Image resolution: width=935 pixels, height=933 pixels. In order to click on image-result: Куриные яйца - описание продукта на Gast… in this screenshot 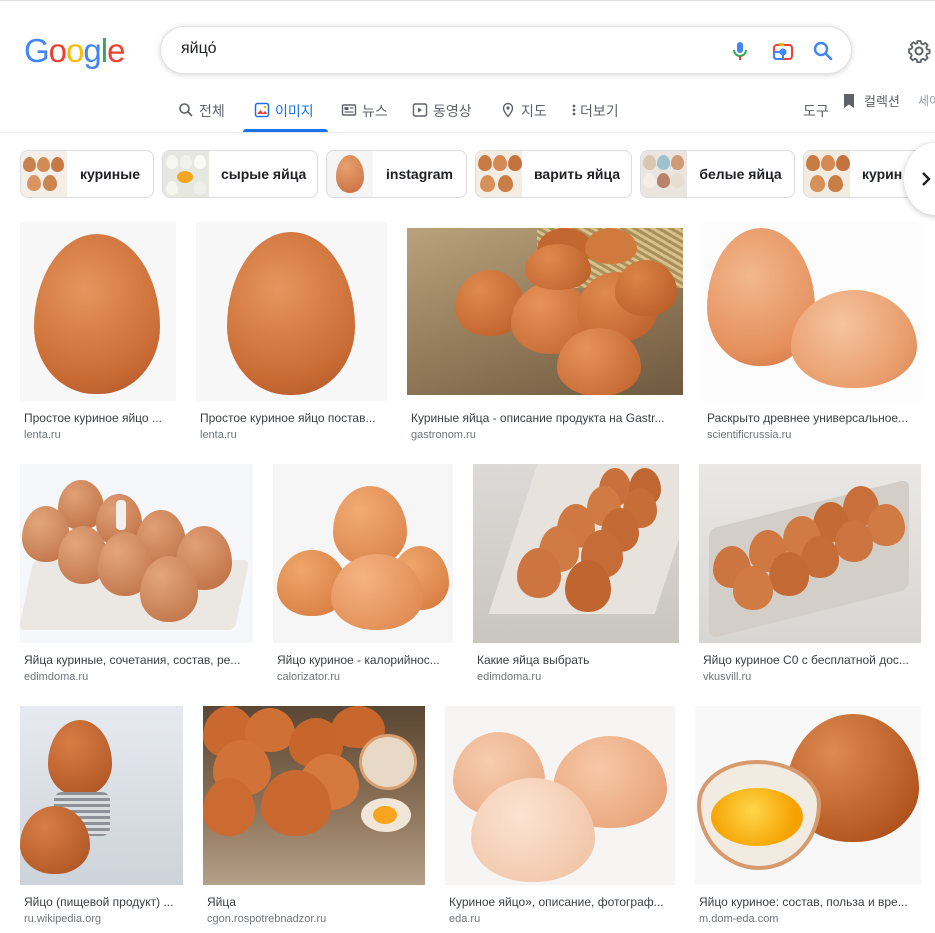, I will do `click(545, 335)`.